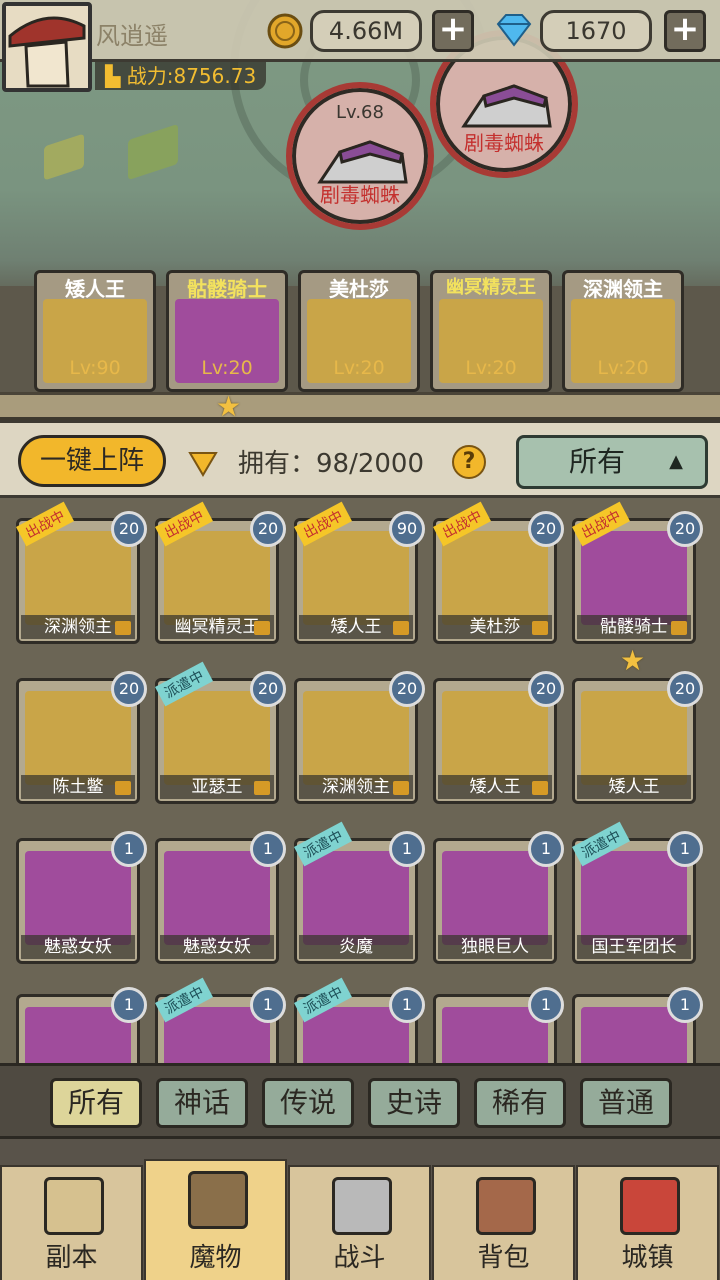 This screenshot has height=1280, width=720. What do you see at coordinates (359, 1258) in the screenshot?
I see `nav-label: 战斗` at bounding box center [359, 1258].